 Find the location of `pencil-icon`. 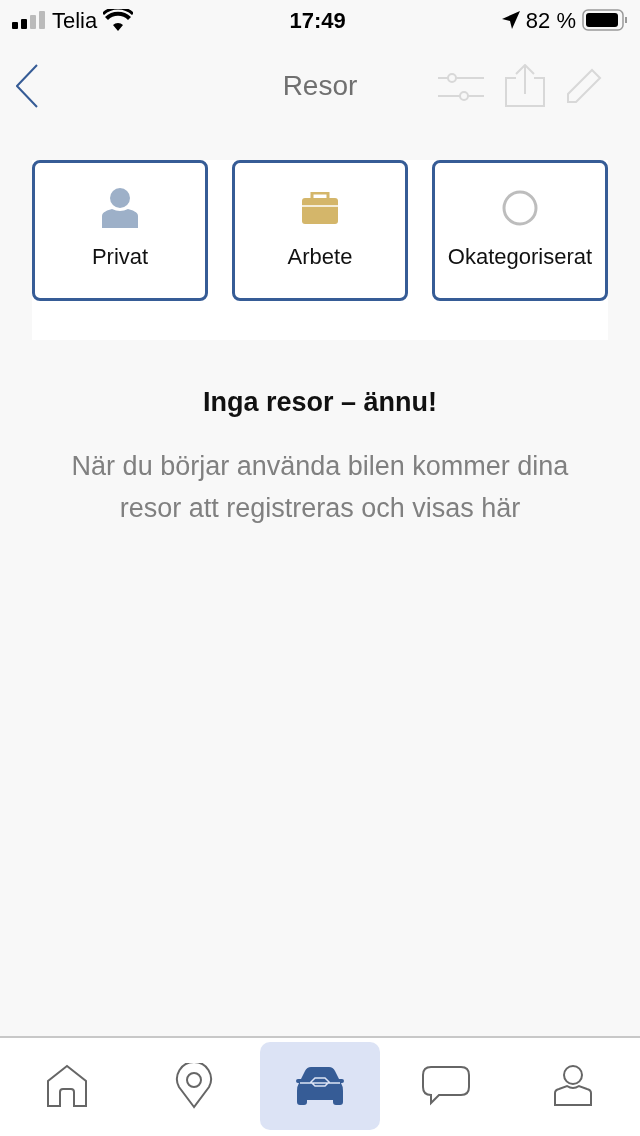

pencil-icon is located at coordinates (584, 86).